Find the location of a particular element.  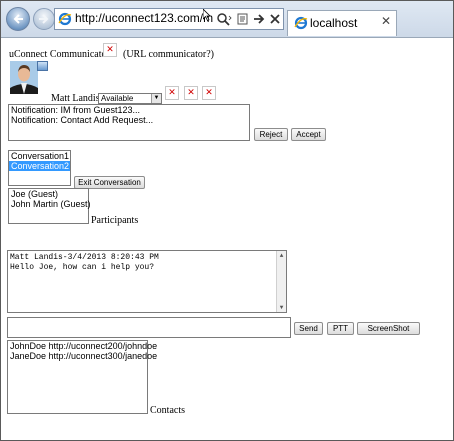

list-item: JohnDoe http://uconnect200/johndoe is located at coordinates (82, 346).